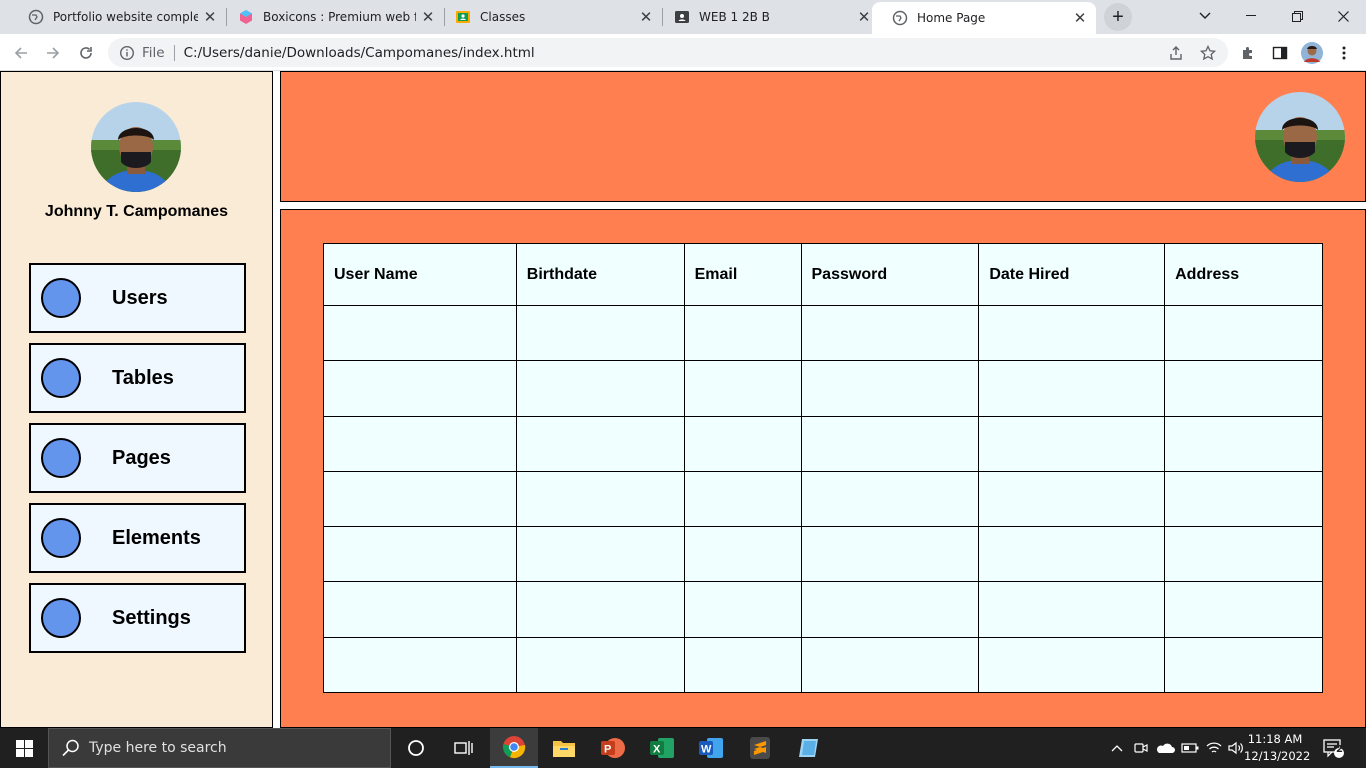 This screenshot has height=768, width=1366. What do you see at coordinates (600, 274) in the screenshot?
I see `column-header-birthdate: Birthdate` at bounding box center [600, 274].